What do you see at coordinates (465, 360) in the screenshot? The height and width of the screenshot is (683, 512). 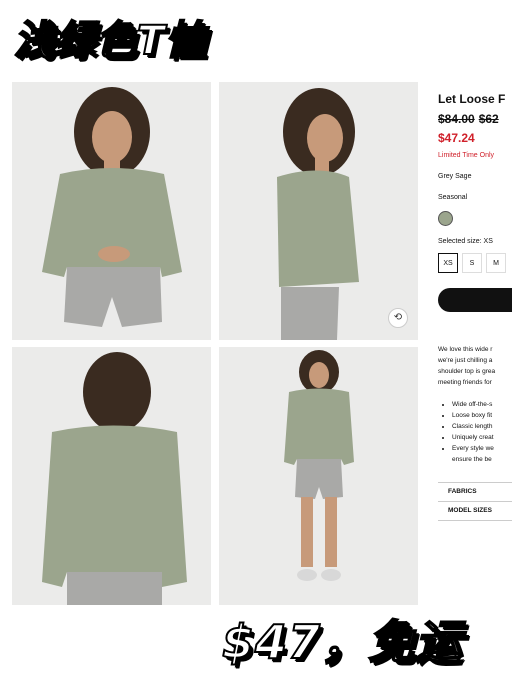 I see `description-line: we're just chilling a` at bounding box center [465, 360].